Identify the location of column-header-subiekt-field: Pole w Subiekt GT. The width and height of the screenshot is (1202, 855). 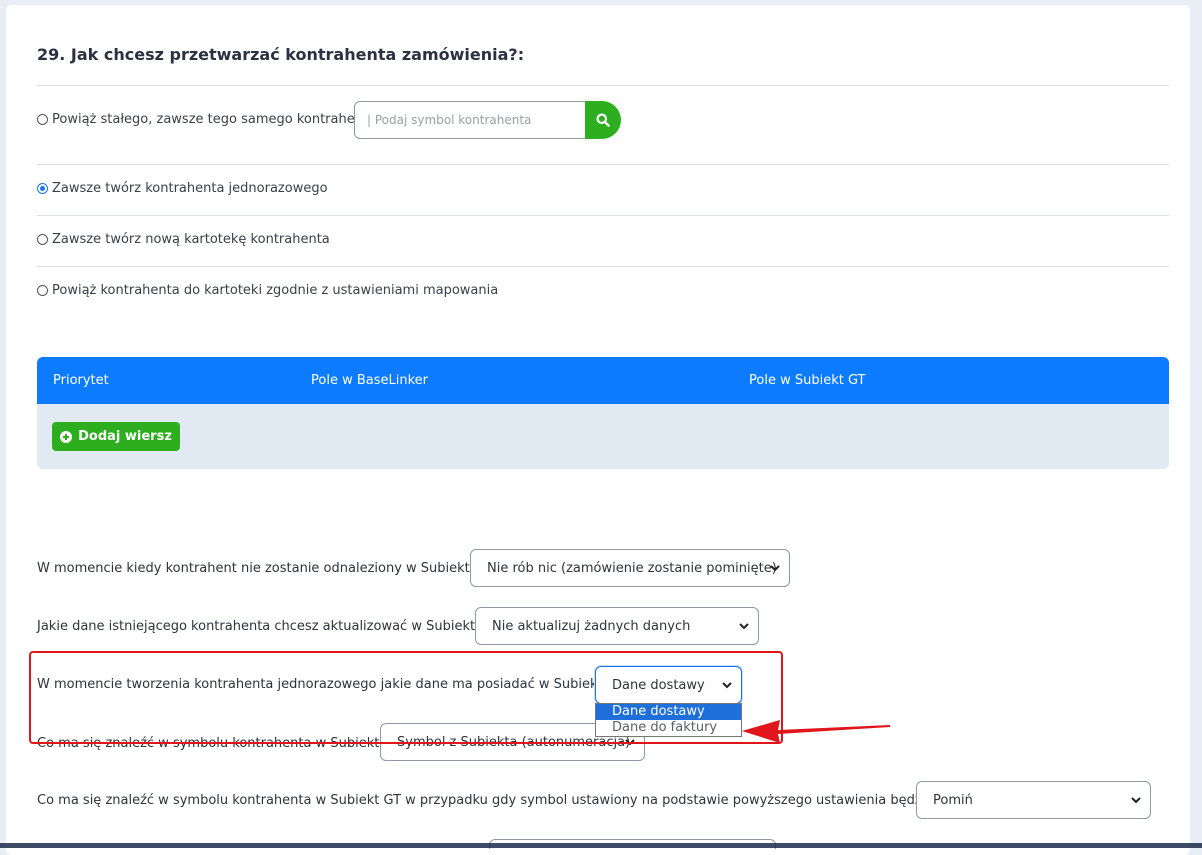
(807, 380).